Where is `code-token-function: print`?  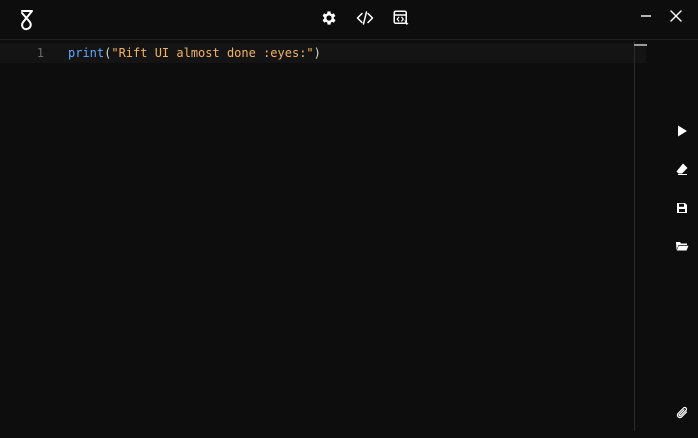 code-token-function: print is located at coordinates (86, 53).